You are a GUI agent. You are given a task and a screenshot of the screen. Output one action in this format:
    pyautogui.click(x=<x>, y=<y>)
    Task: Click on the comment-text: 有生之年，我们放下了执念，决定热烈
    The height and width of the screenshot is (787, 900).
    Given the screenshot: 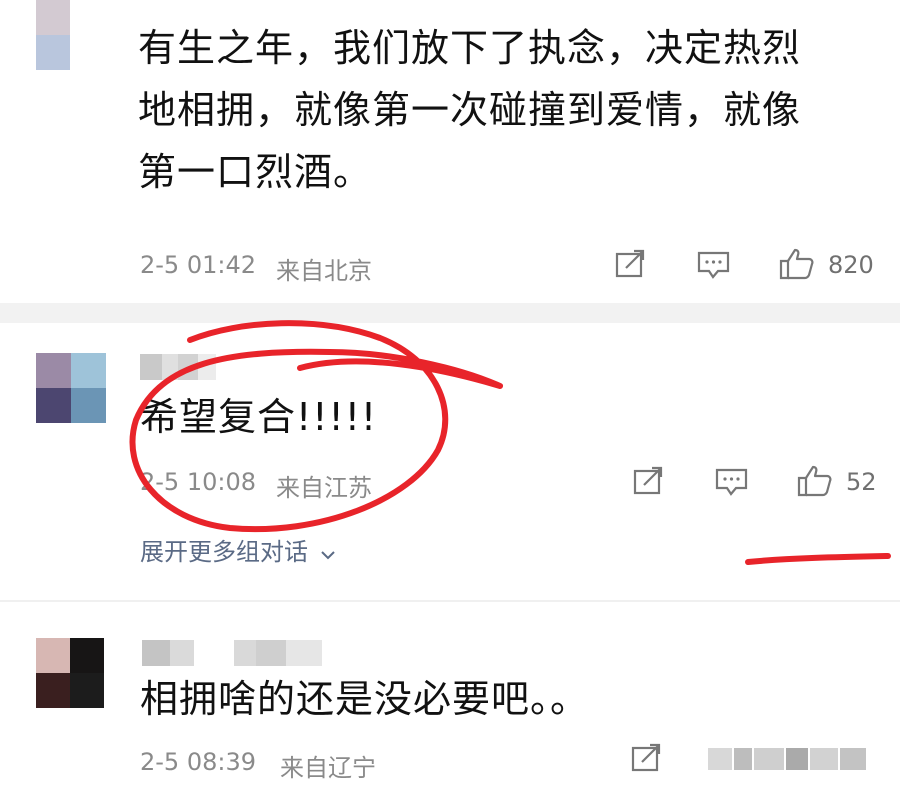 What is the action you would take?
    pyautogui.click(x=470, y=48)
    